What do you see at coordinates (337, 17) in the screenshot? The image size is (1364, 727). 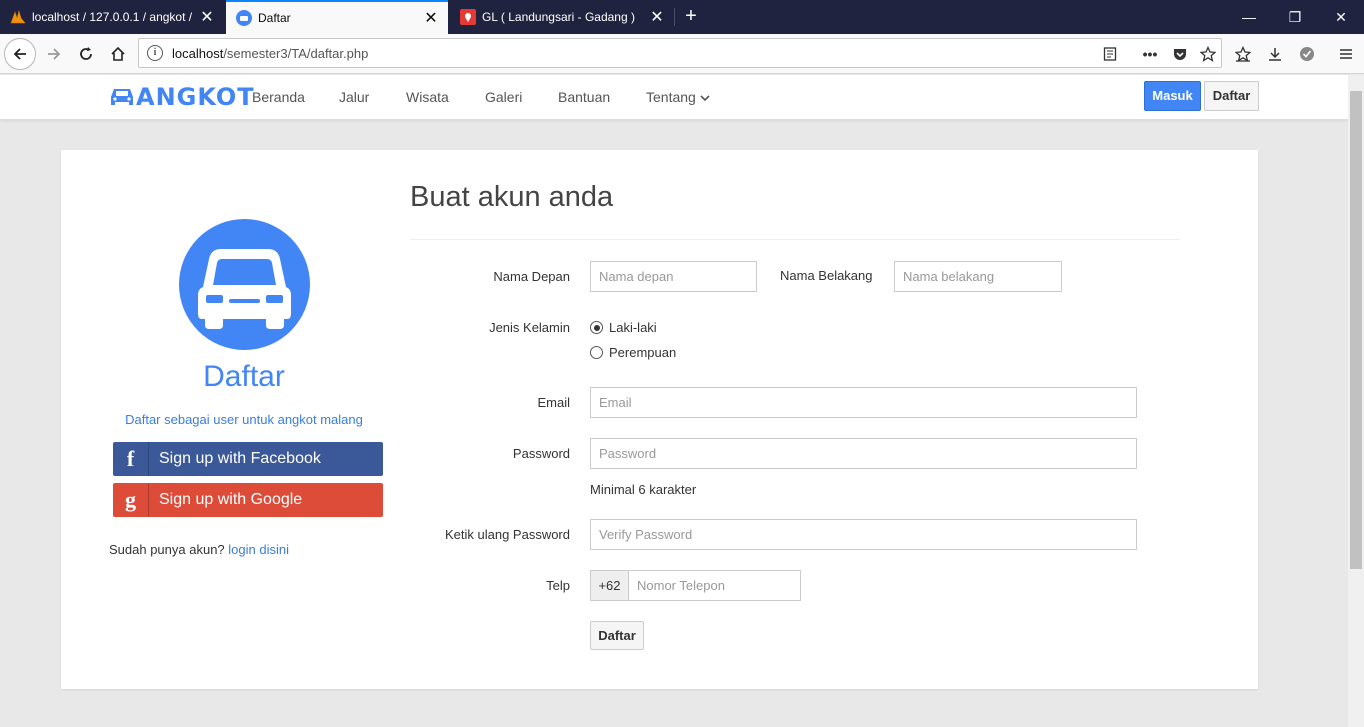 I see `browser-tab-daftar: Daftar ✕` at bounding box center [337, 17].